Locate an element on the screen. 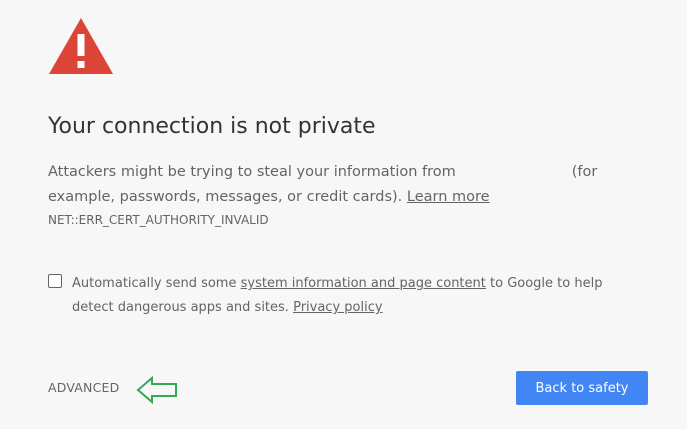  page-title: Your connection is not private is located at coordinates (212, 126).